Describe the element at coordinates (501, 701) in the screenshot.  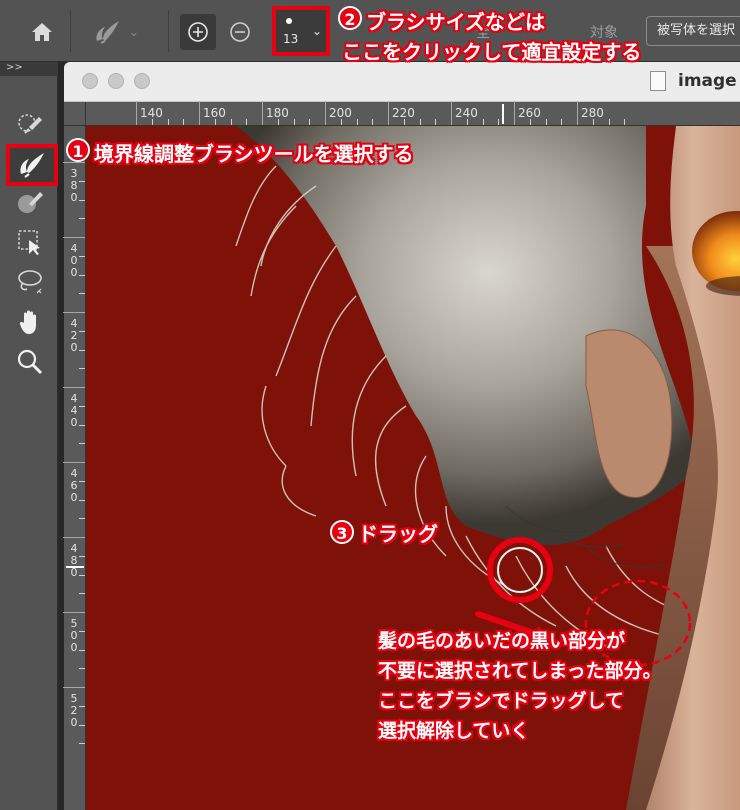
I see `note-line: ここをブラシでドラッグして` at that location.